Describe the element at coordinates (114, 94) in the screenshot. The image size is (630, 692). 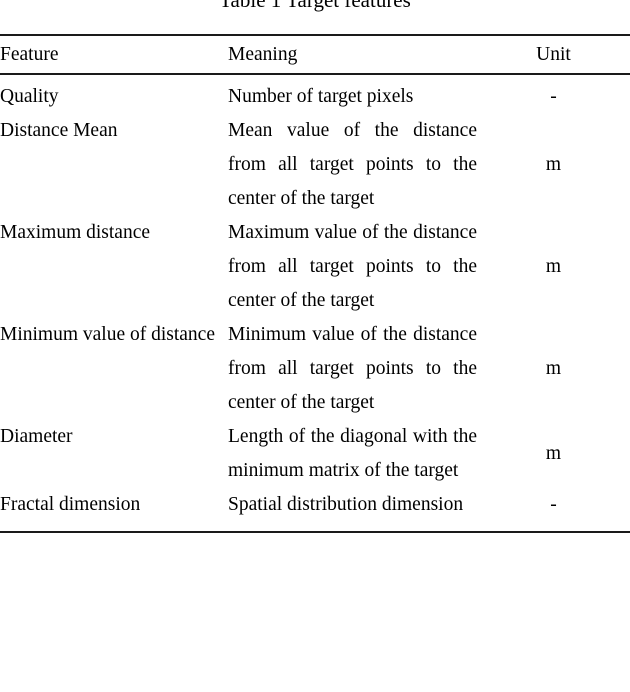
I see `cell-feature: Quality` at that location.